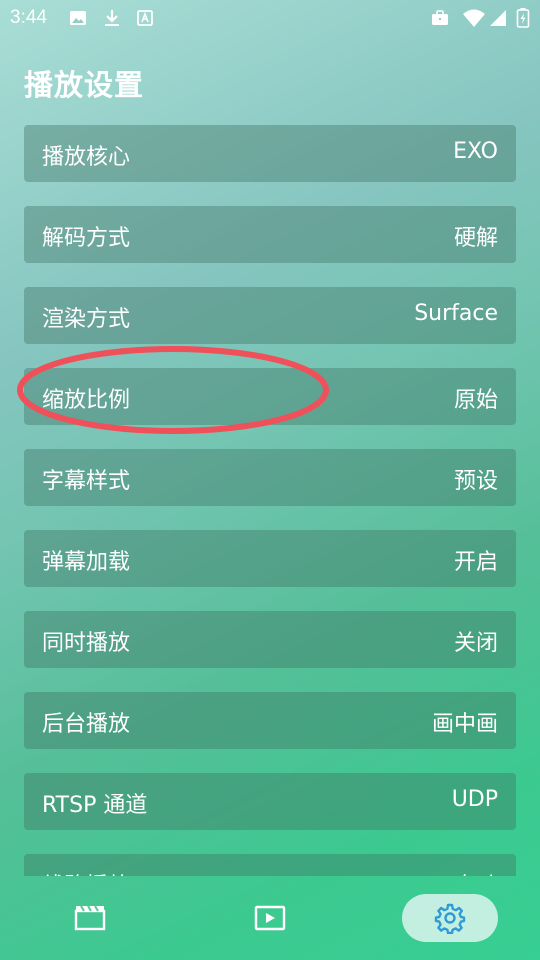 This screenshot has height=960, width=540. What do you see at coordinates (270, 558) in the screenshot?
I see `setting-row-danmaku: 弹幕加载 开启` at bounding box center [270, 558].